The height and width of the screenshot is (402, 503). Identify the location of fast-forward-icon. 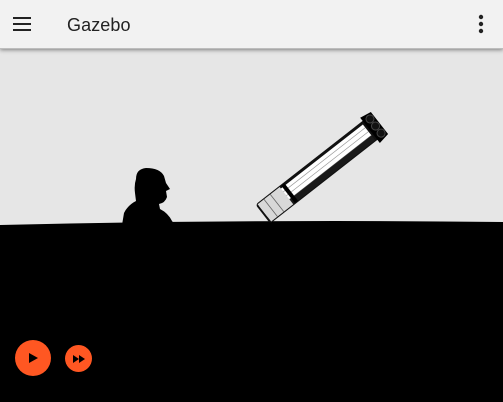
(78, 358).